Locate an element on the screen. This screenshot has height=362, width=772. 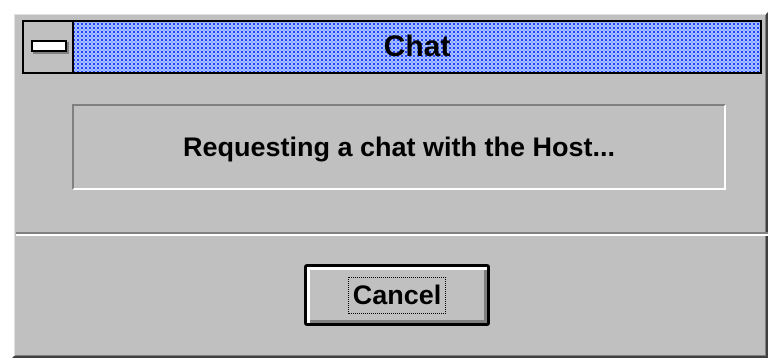
title-bar: Chat is located at coordinates (392, 47).